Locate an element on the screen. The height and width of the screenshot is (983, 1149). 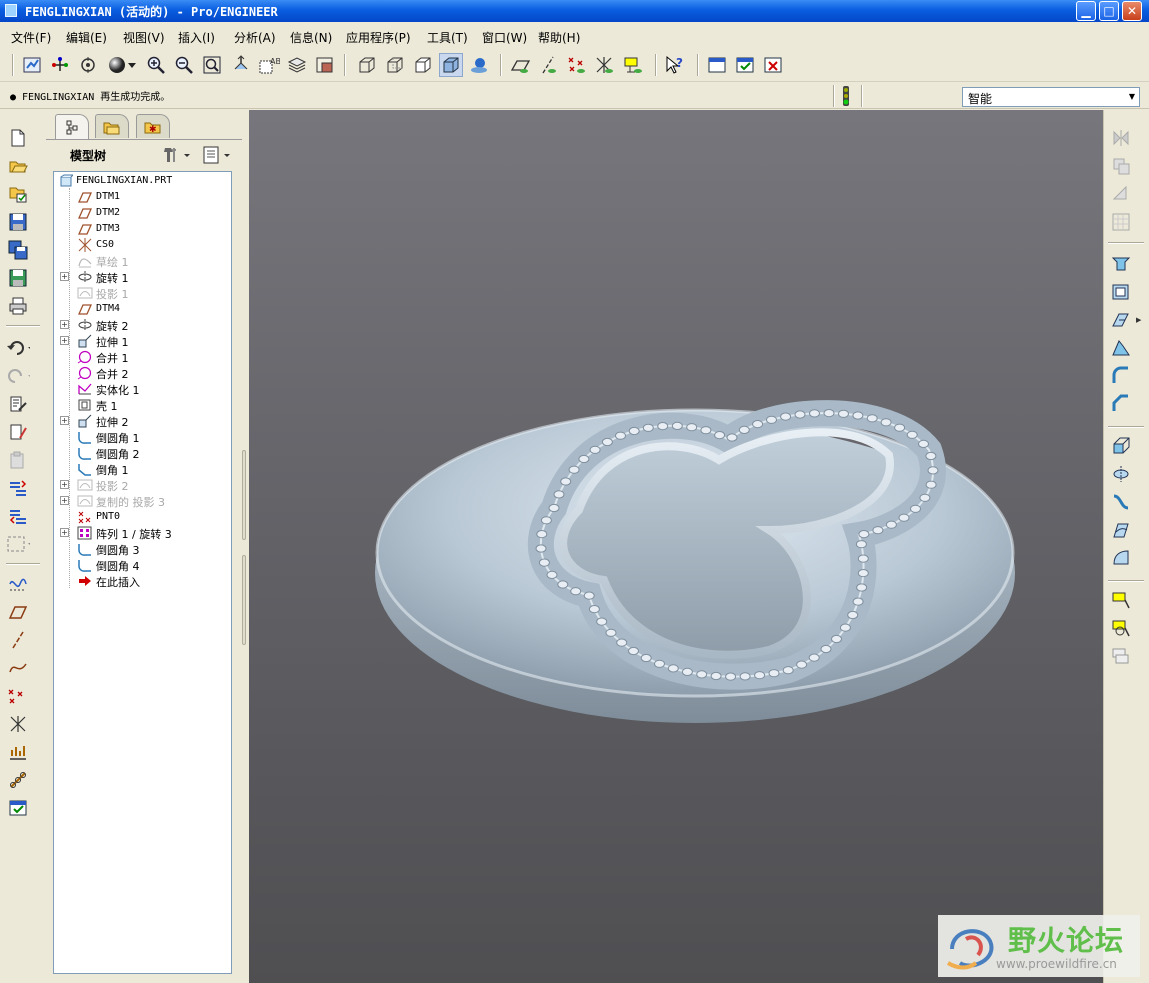
window-activate-icon is located at coordinates (717, 65).